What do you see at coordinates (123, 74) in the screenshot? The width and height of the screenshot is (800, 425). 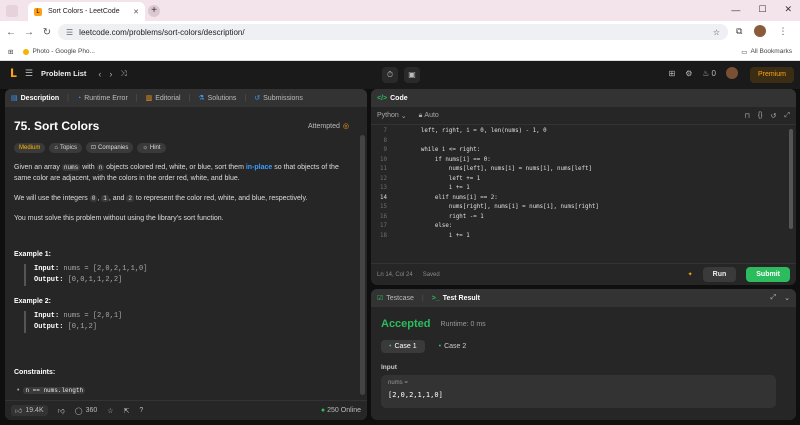 I see `shuffle-icon: ⤨` at bounding box center [123, 74].